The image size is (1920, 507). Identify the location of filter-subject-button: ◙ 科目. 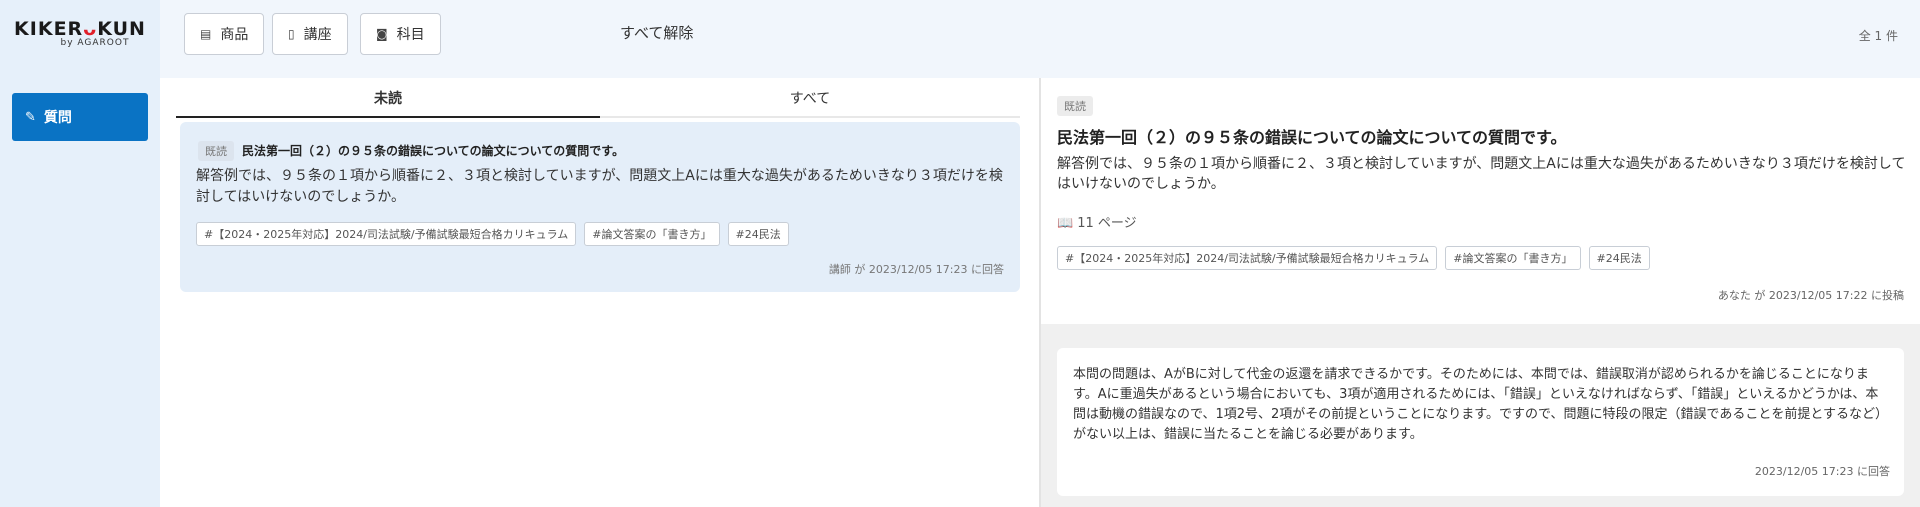
(400, 34).